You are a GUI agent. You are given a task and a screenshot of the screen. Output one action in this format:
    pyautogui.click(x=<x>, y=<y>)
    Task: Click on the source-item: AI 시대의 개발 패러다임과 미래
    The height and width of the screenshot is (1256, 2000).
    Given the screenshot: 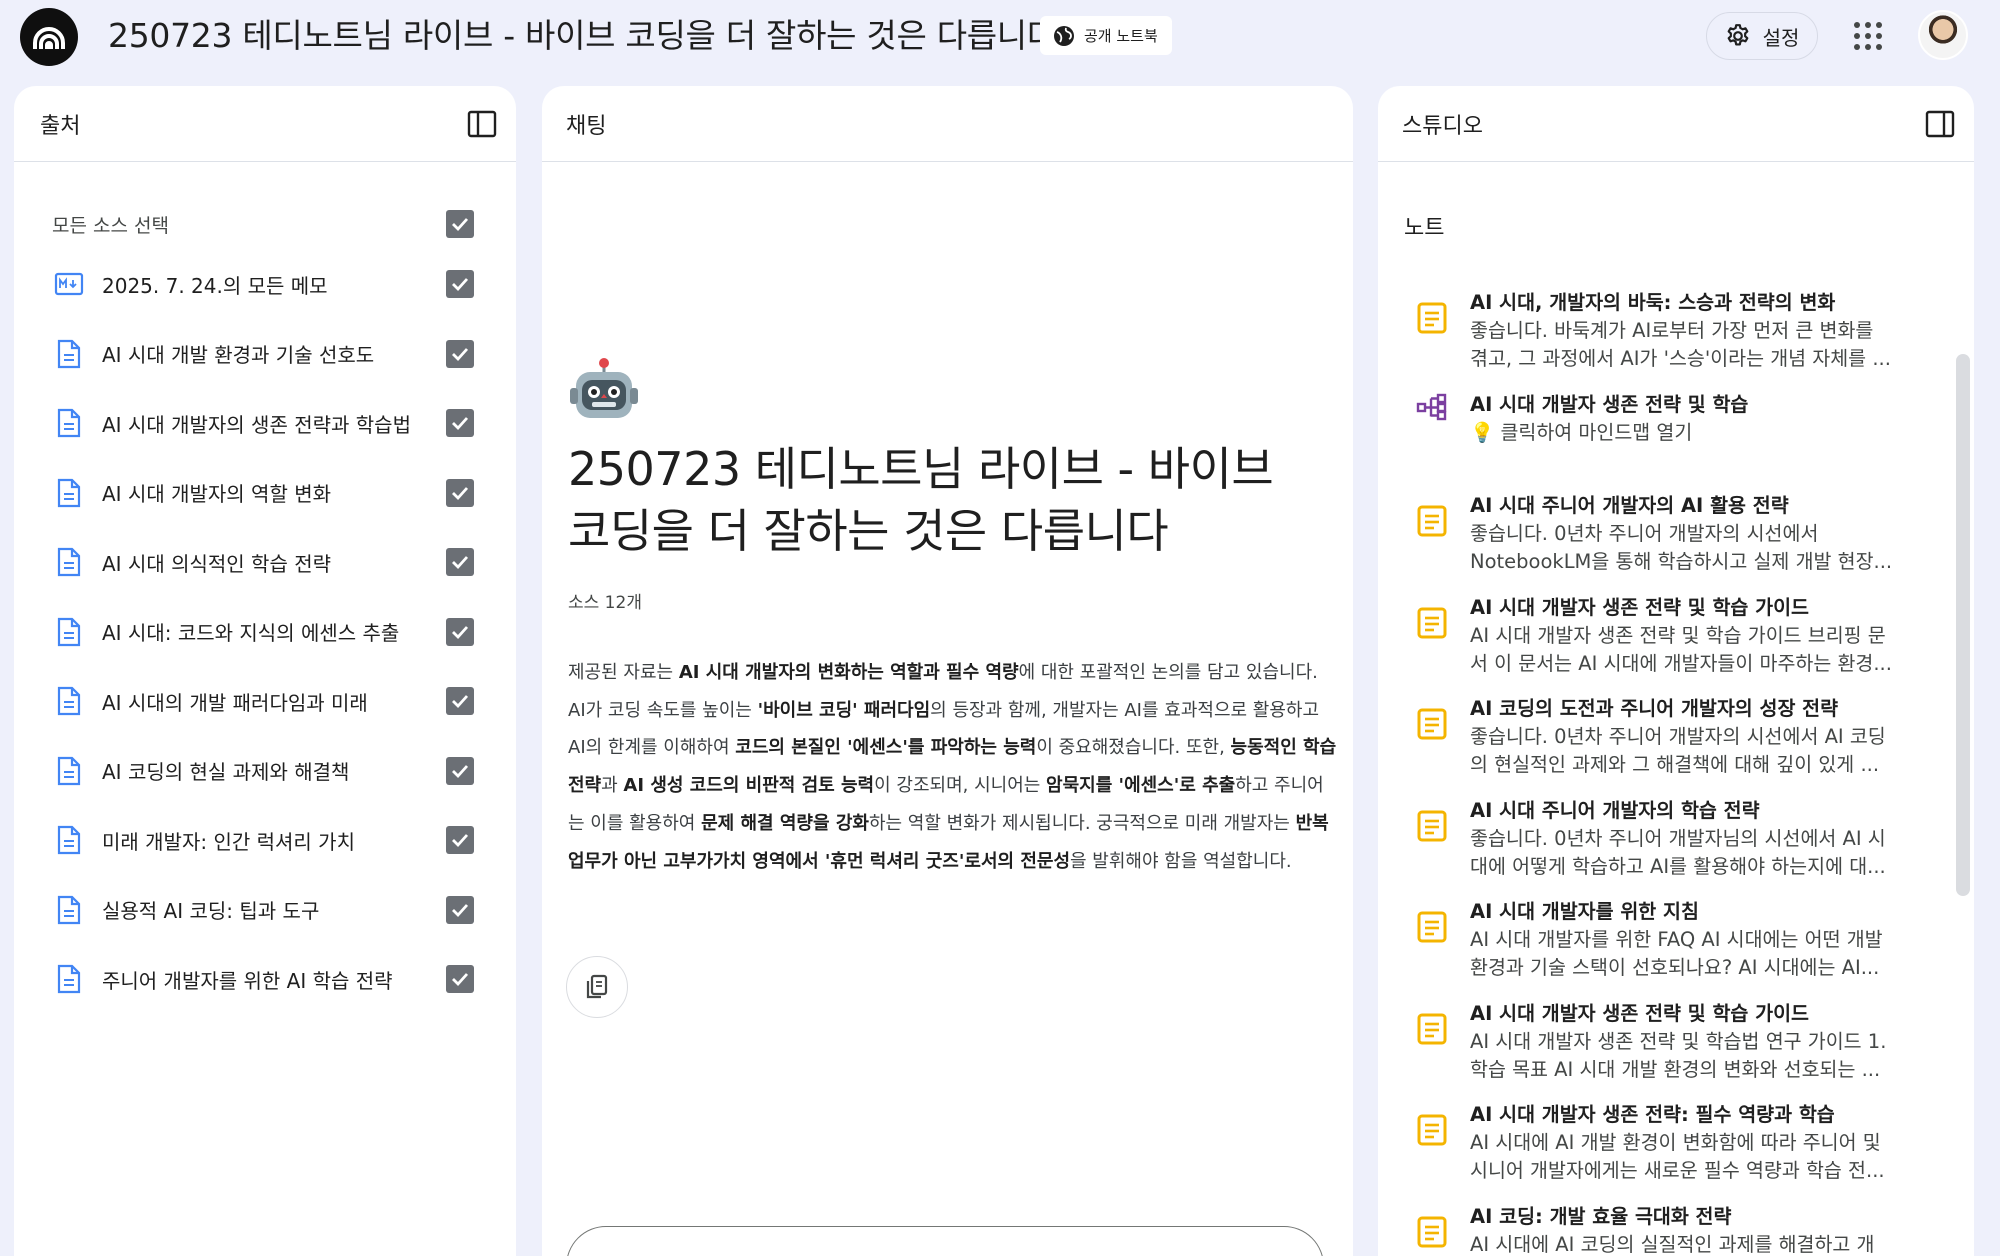 What is the action you would take?
    pyautogui.click(x=265, y=701)
    